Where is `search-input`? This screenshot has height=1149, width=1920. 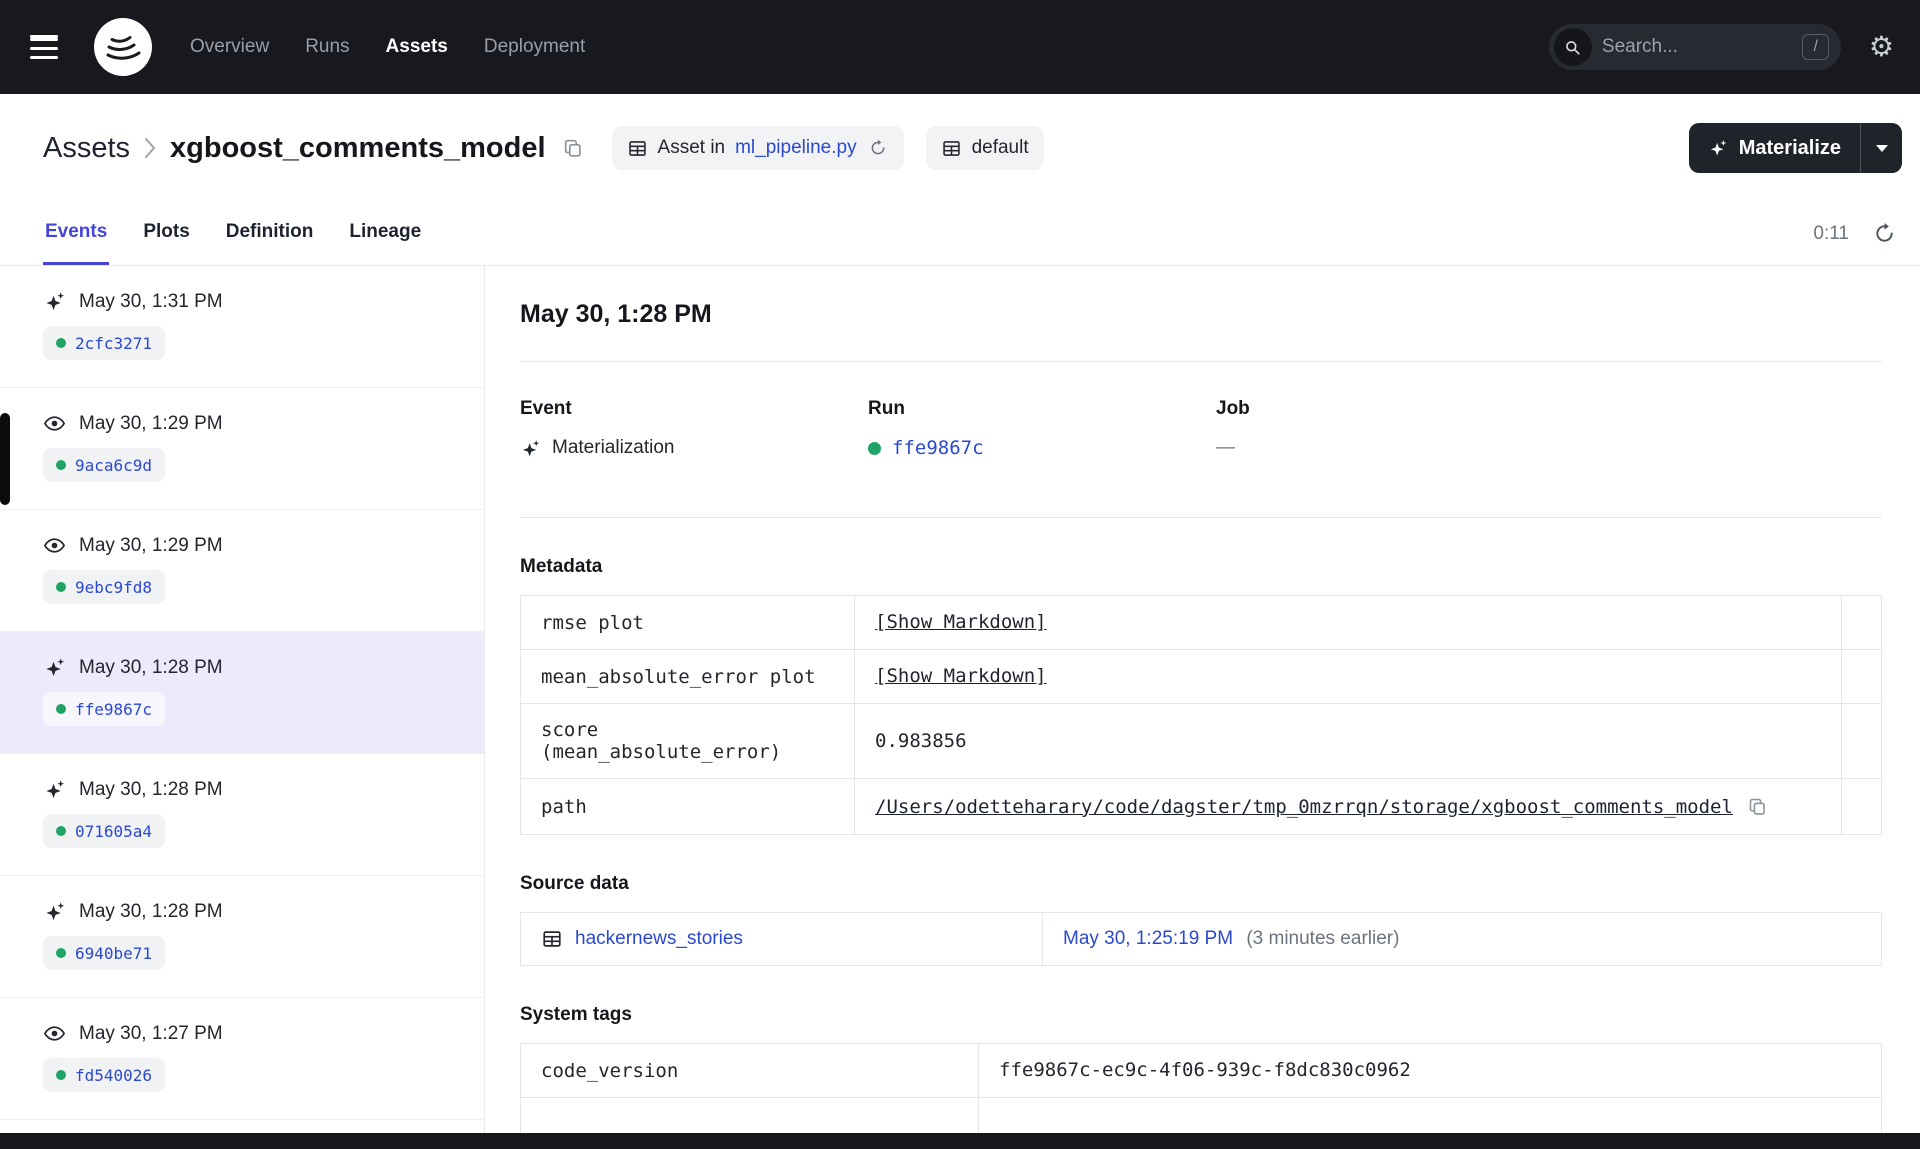
search-input is located at coordinates (1697, 47).